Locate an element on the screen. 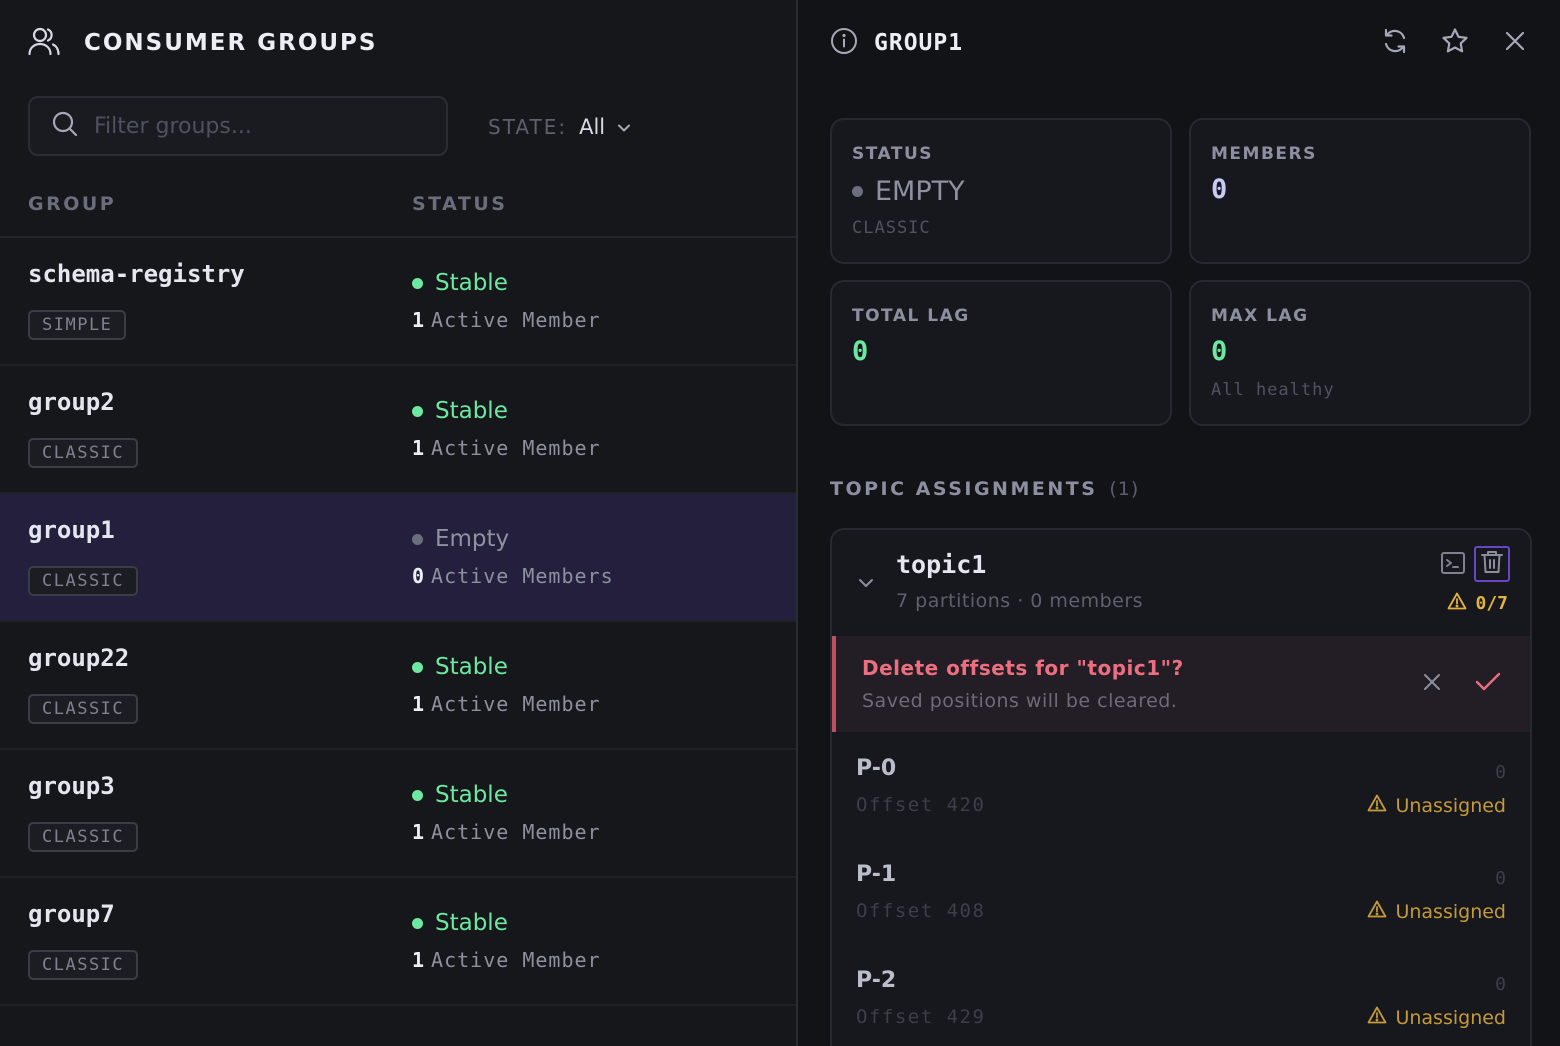 Image resolution: width=1560 pixels, height=1046 pixels. cancel-delete-button is located at coordinates (1432, 684).